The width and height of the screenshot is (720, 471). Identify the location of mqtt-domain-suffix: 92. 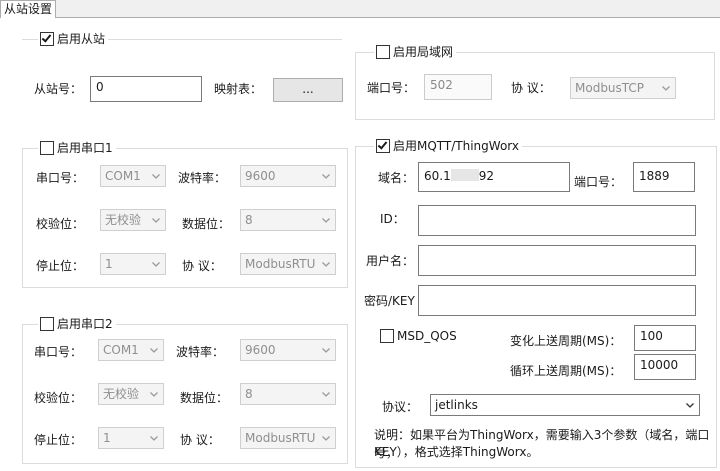
(486, 176).